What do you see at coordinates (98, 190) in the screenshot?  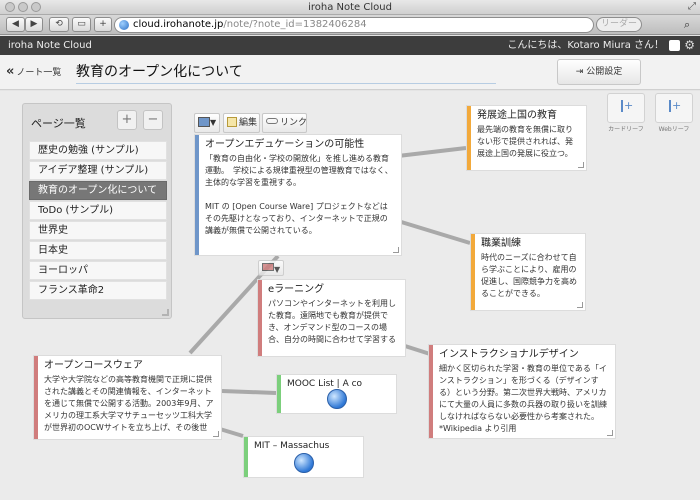 I see `page-item-active: 教育のオープン化について` at bounding box center [98, 190].